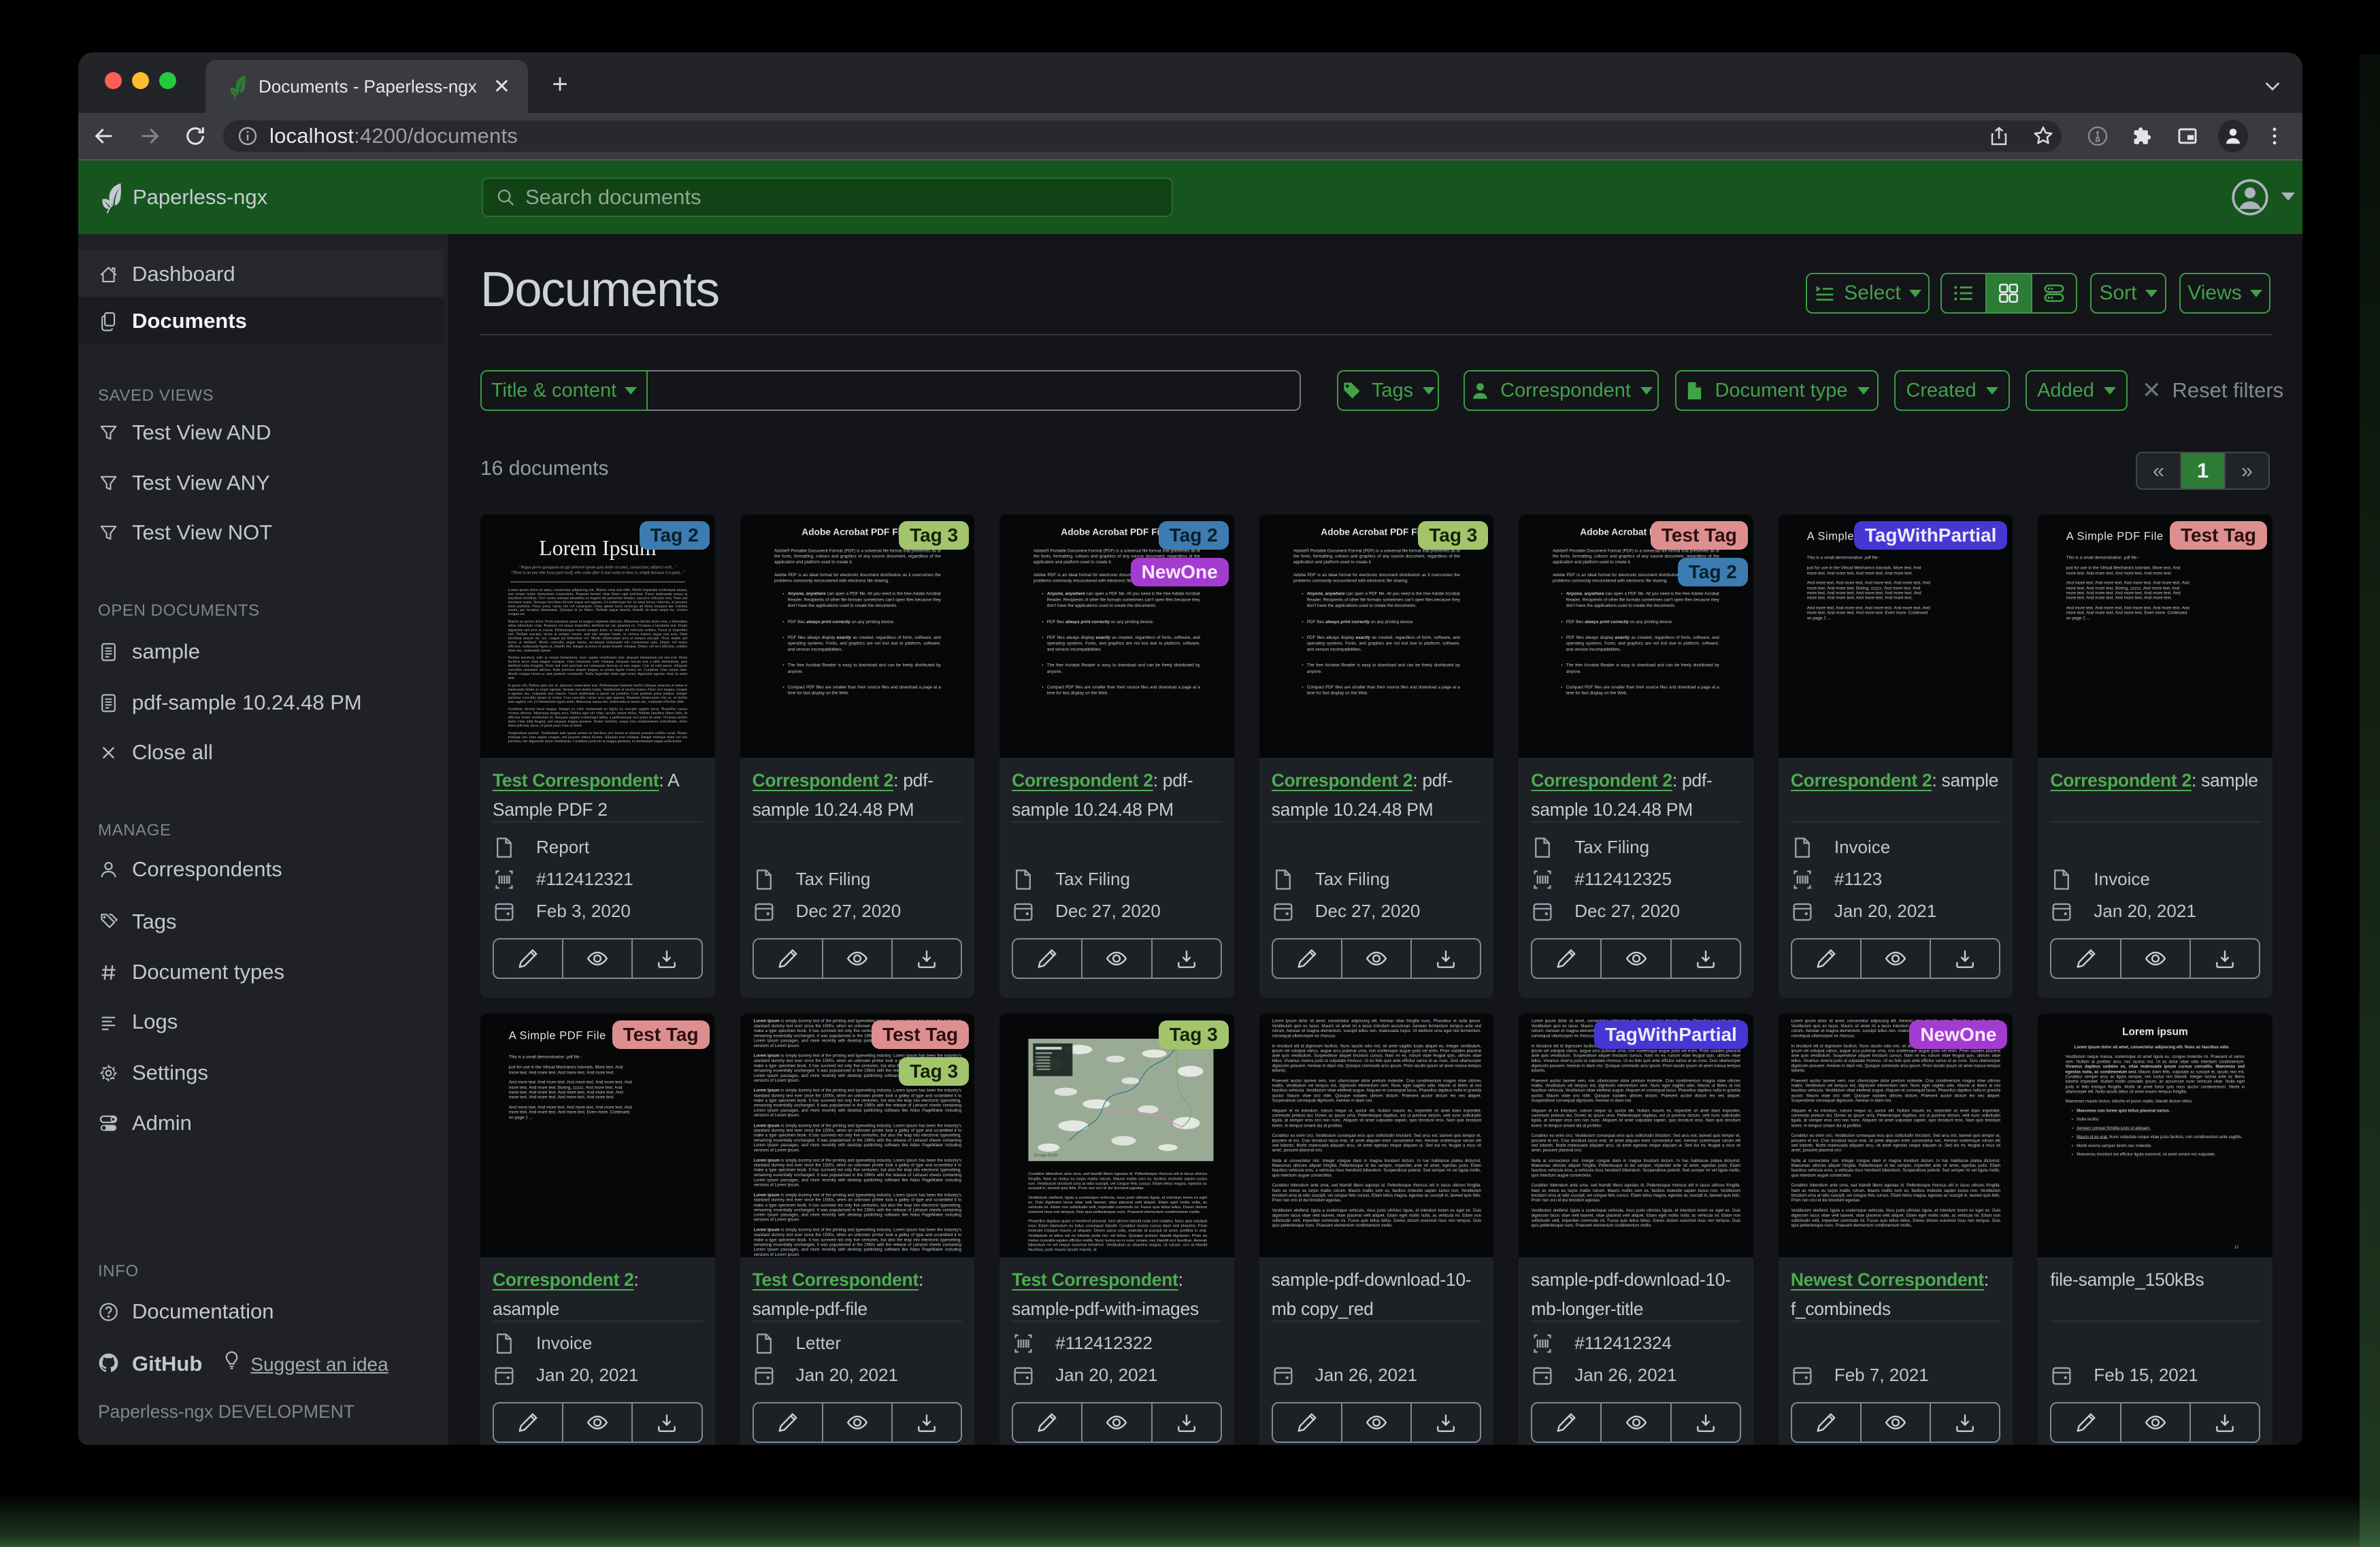 The width and height of the screenshot is (2380, 1547). Describe the element at coordinates (1045, 1156) in the screenshot. I see `svg-text: Google Earth` at that location.